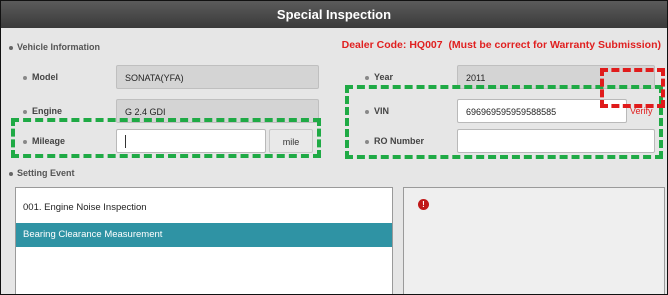  Describe the element at coordinates (45, 77) in the screenshot. I see `model-label-text: Model` at that location.